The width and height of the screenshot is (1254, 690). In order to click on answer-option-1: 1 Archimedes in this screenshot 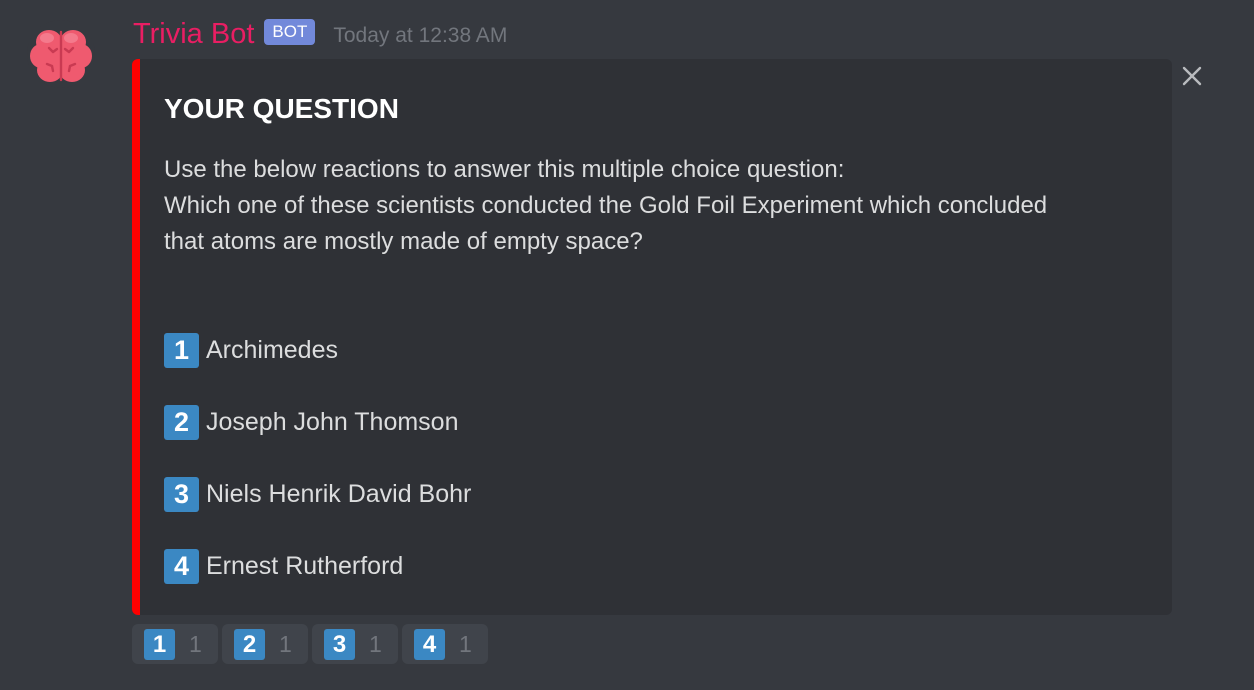, I will do `click(251, 350)`.